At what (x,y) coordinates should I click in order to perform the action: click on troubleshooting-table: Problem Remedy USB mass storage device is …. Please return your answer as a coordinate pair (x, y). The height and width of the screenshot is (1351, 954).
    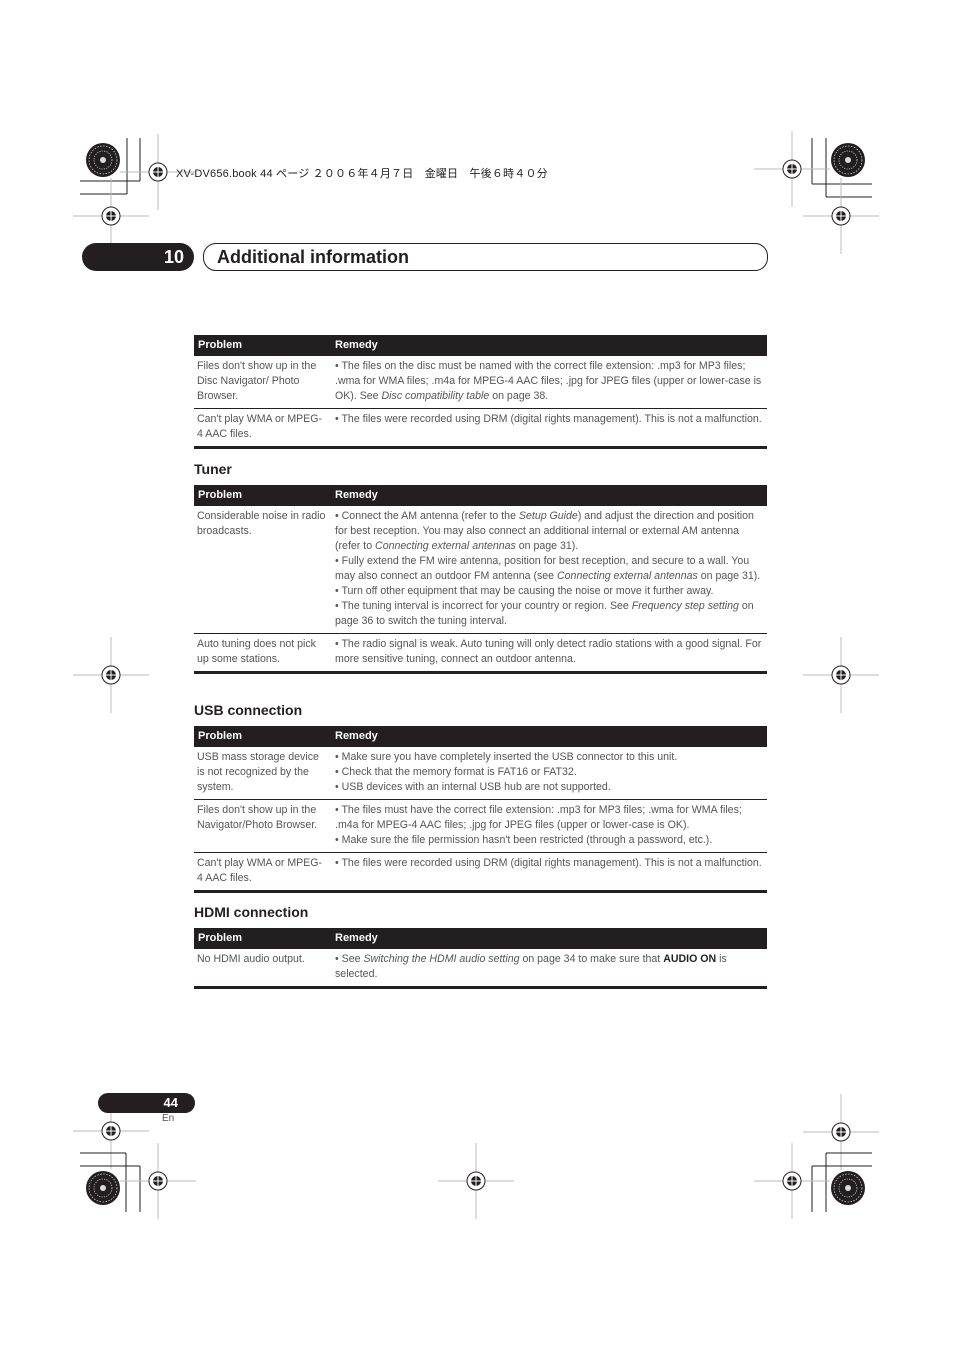
    Looking at the image, I should click on (480, 809).